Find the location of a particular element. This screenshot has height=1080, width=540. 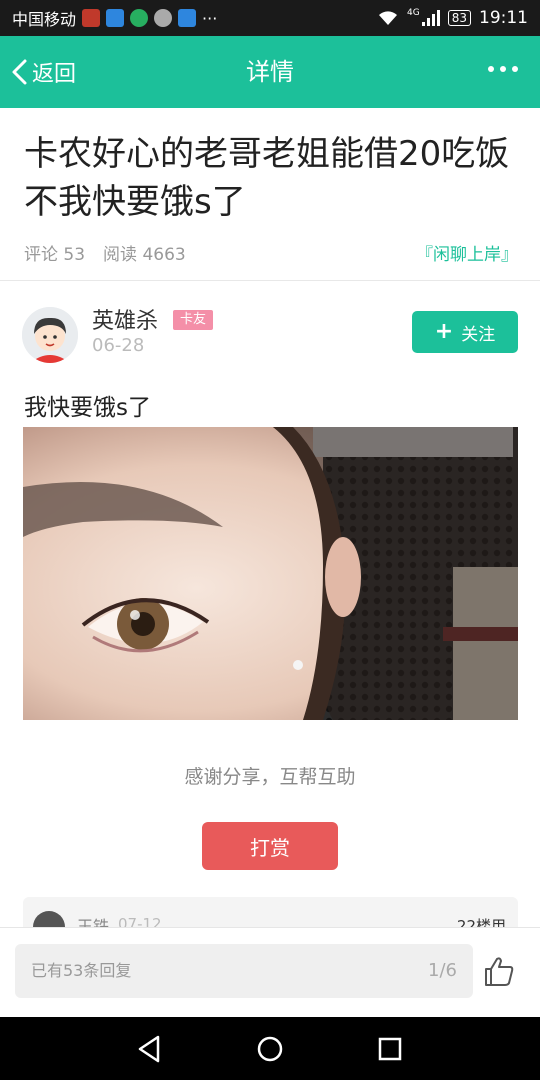

home-circle-icon is located at coordinates (270, 1049).